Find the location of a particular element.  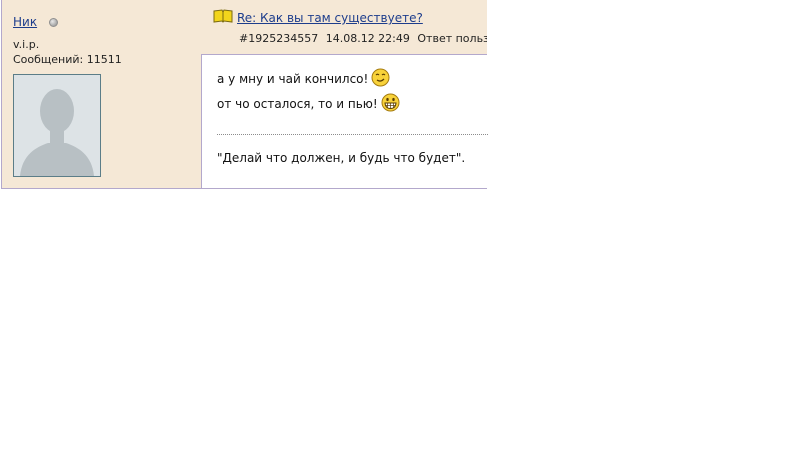

grin-smiley-icon is located at coordinates (390, 105).